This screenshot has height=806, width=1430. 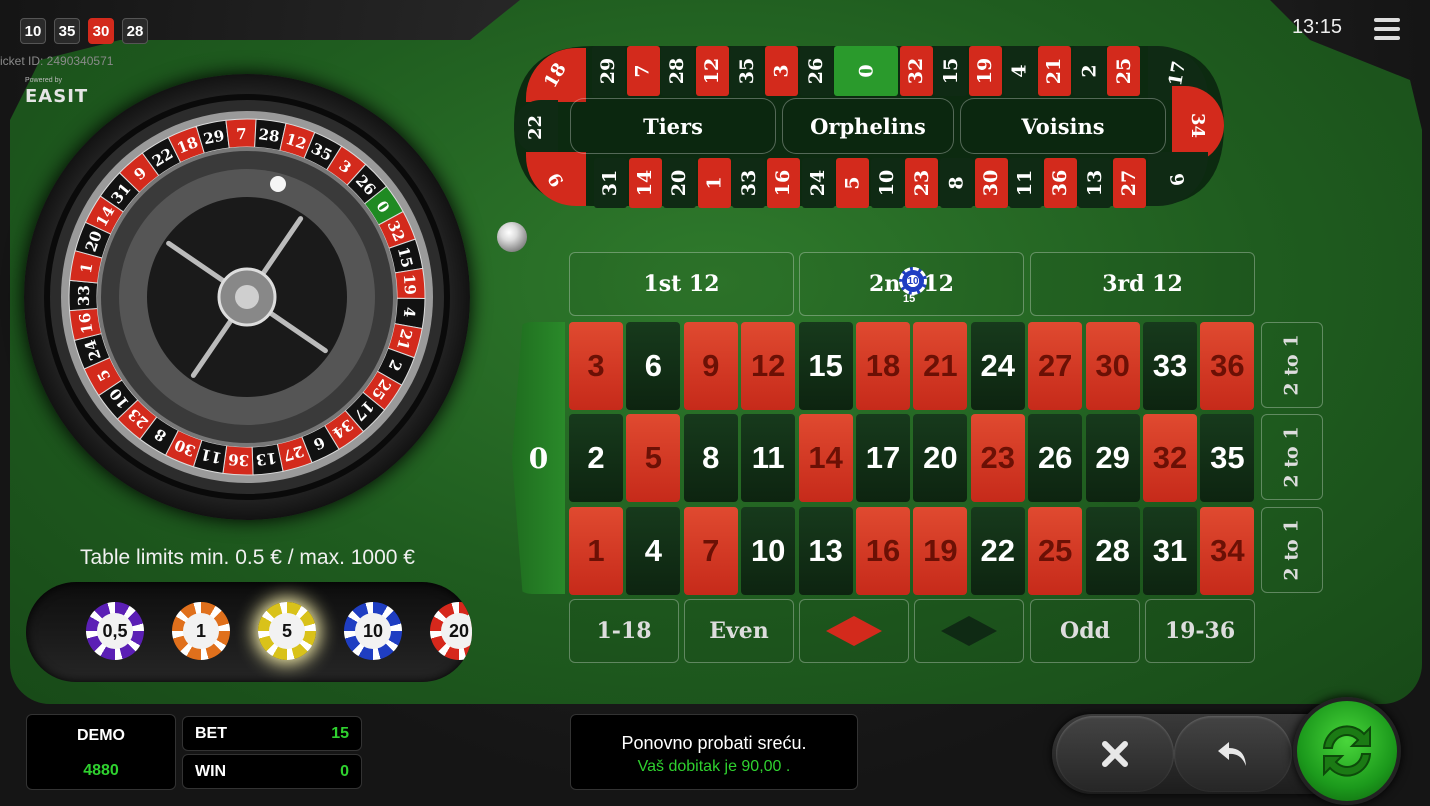 I want to click on number-bet-2: 2, so click(x=596, y=458).